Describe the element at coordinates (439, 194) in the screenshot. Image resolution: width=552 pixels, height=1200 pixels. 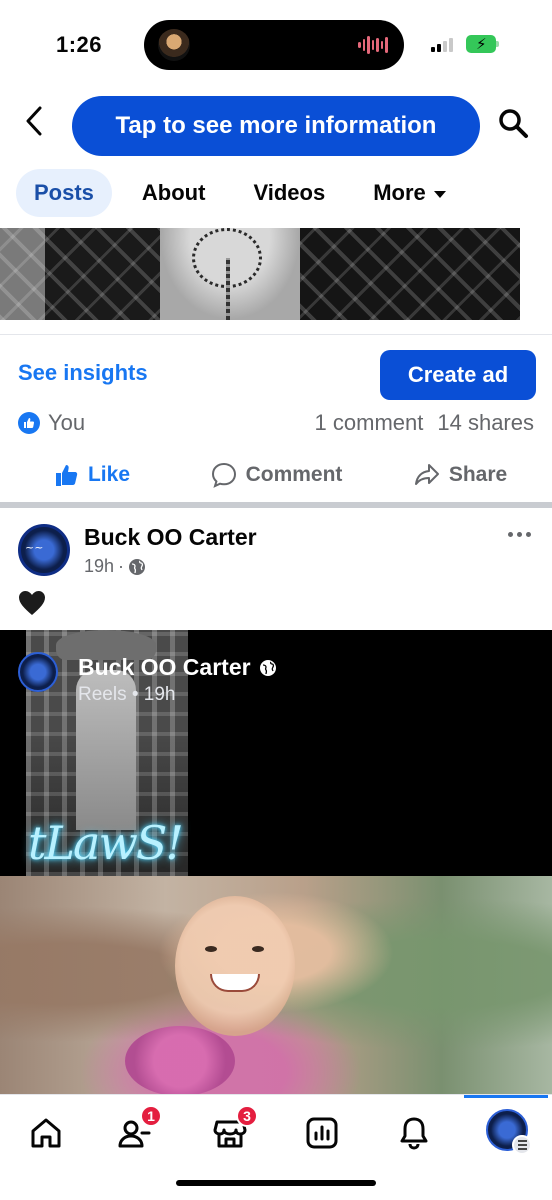
I see `caret-down-icon` at that location.